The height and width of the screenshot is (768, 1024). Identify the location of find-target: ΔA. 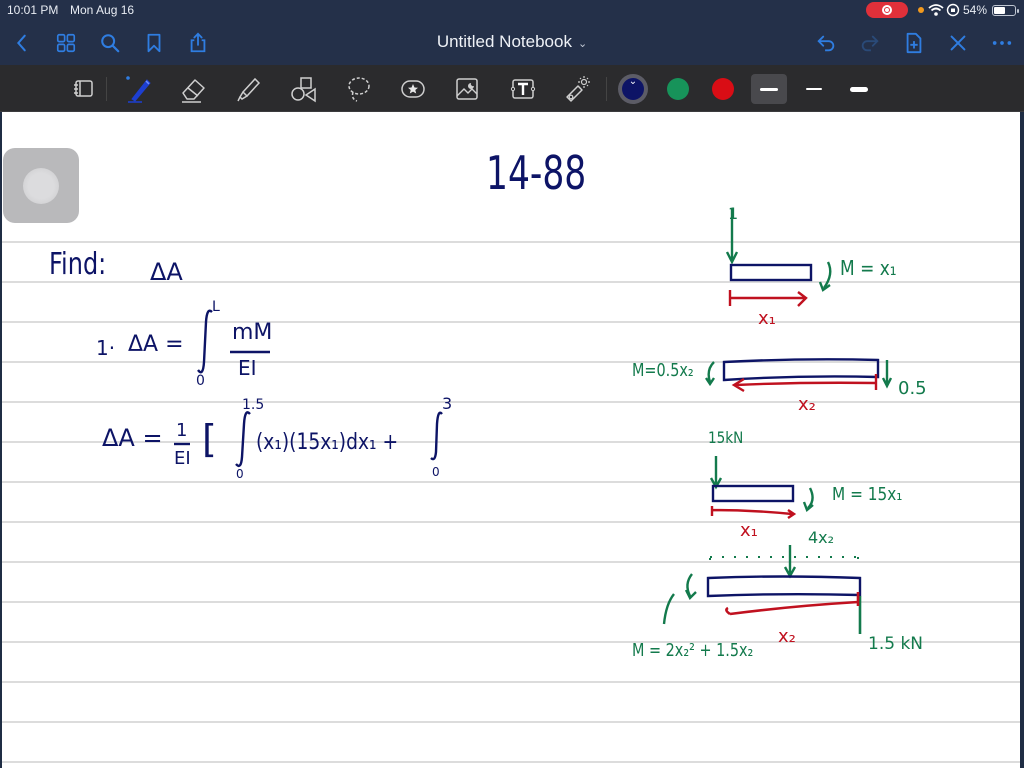
(166, 272).